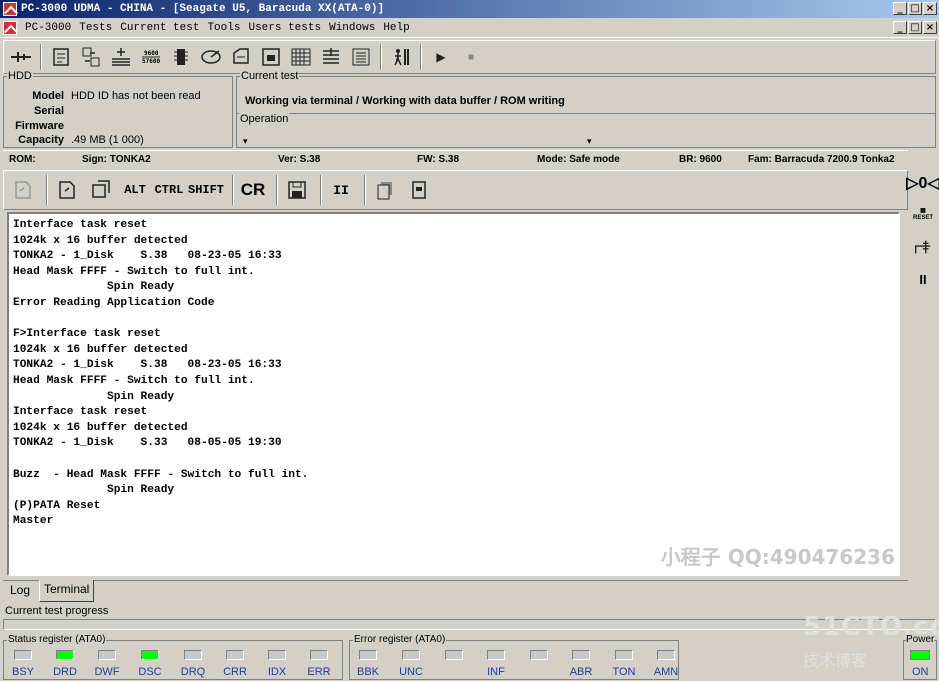 The height and width of the screenshot is (681, 939). I want to click on chip-icon, so click(181, 57).